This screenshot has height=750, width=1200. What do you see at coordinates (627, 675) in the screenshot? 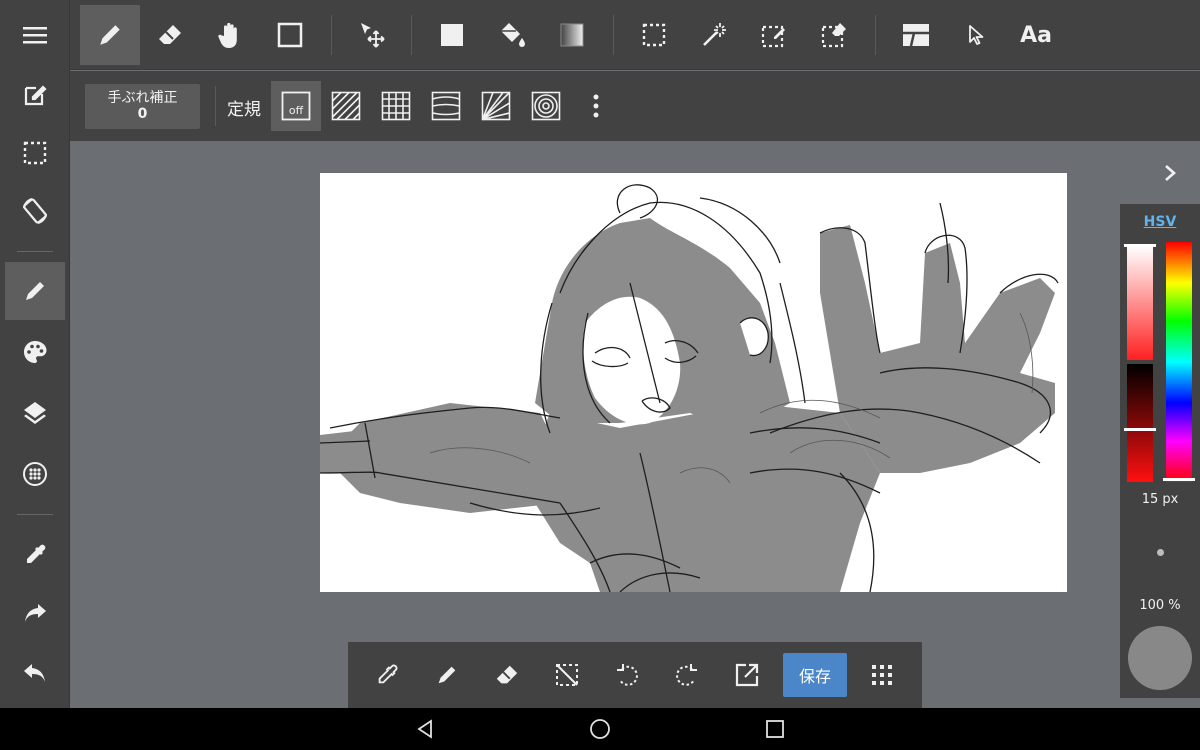
I see `rotate-left-icon` at bounding box center [627, 675].